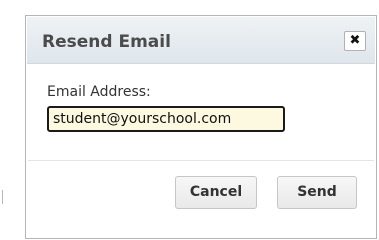 Image resolution: width=379 pixels, height=240 pixels. What do you see at coordinates (166, 119) in the screenshot?
I see `email-address-input: student@yourschool.com` at bounding box center [166, 119].